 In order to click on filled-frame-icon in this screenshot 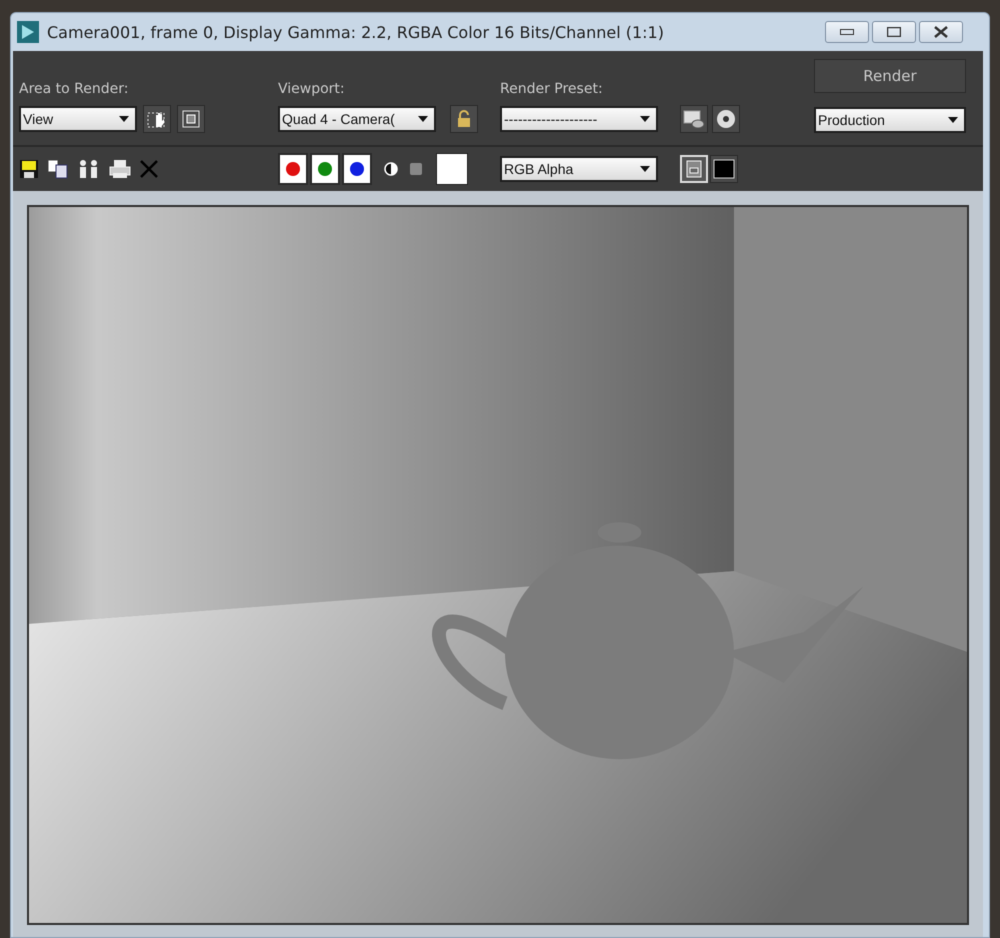, I will do `click(724, 169)`.